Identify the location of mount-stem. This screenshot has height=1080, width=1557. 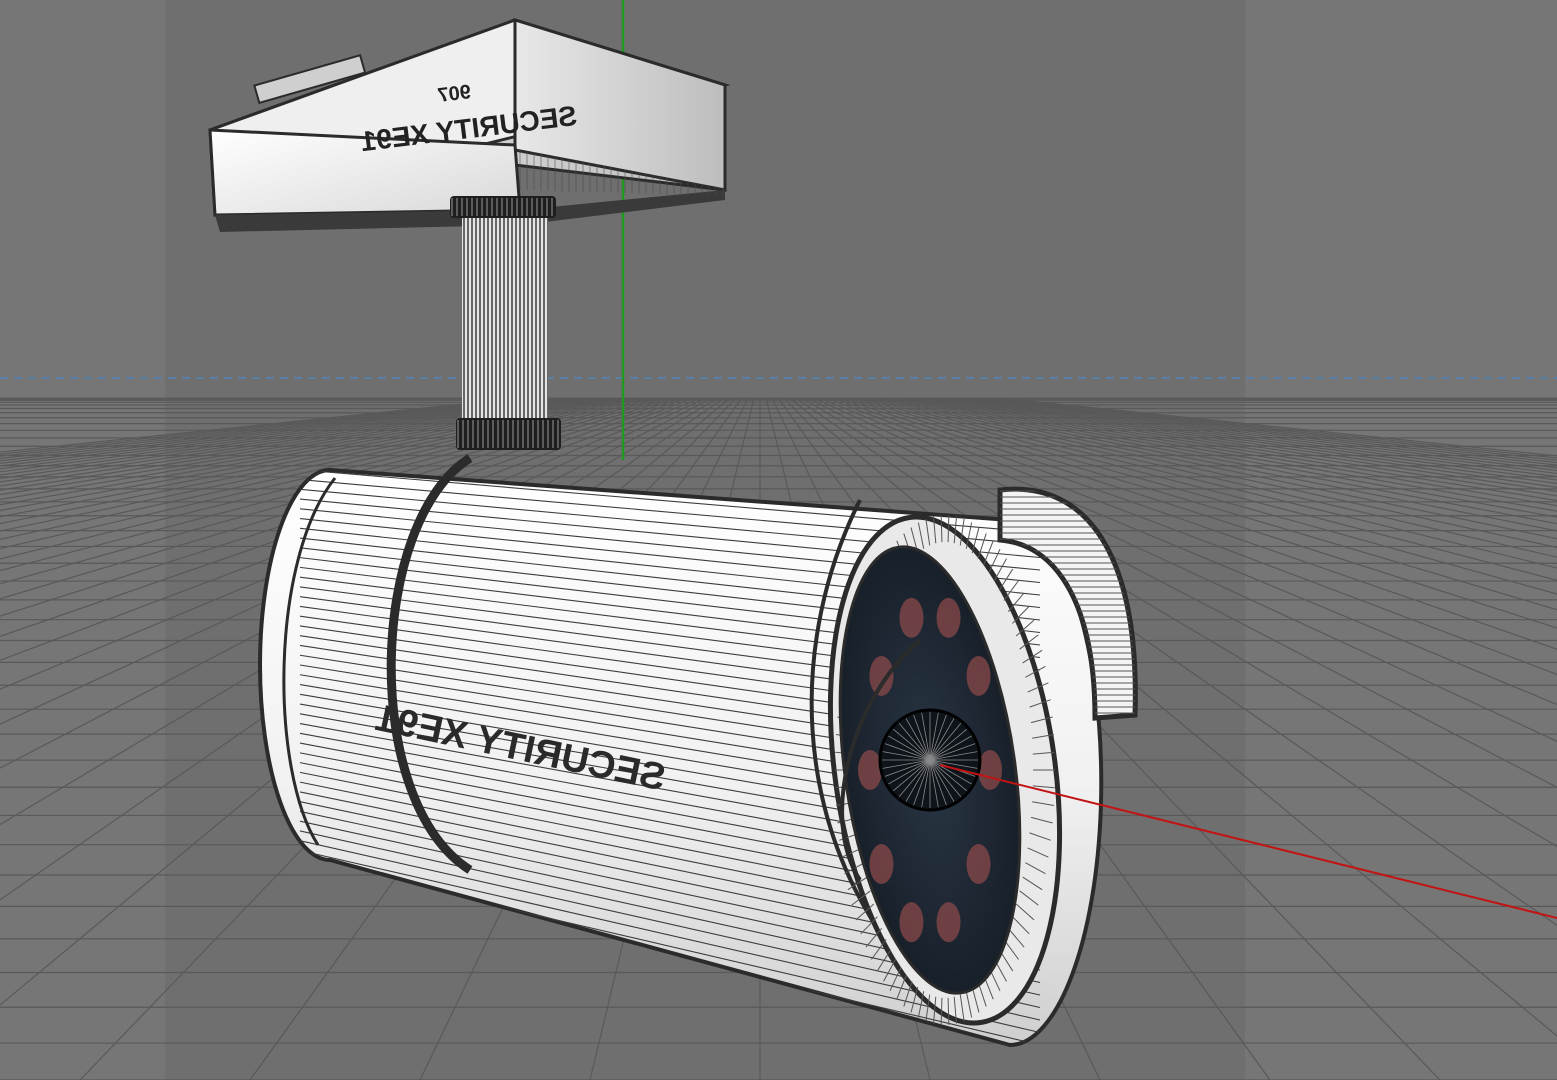
(505, 323).